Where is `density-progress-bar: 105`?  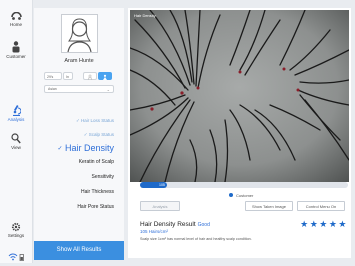 density-progress-bar: 105 is located at coordinates (244, 185).